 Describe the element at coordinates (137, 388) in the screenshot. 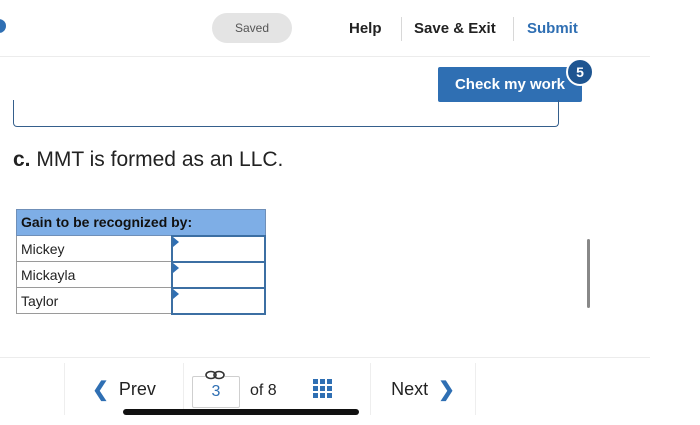

I see `prev-label: Prev` at that location.